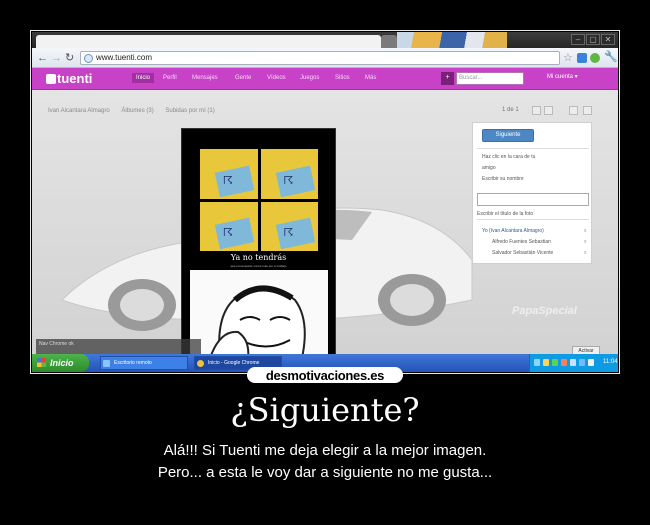  What do you see at coordinates (591, 362) in the screenshot?
I see `volume-icon` at bounding box center [591, 362].